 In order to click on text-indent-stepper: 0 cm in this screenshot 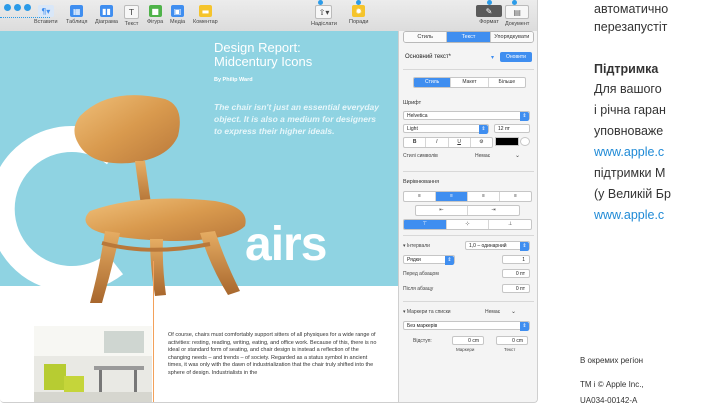, I will do `click(512, 340)`.